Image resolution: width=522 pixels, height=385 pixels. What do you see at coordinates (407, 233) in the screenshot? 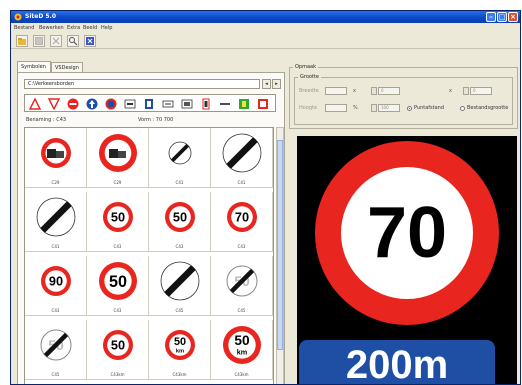
I see `preview-speed-text: 70` at bounding box center [407, 233].